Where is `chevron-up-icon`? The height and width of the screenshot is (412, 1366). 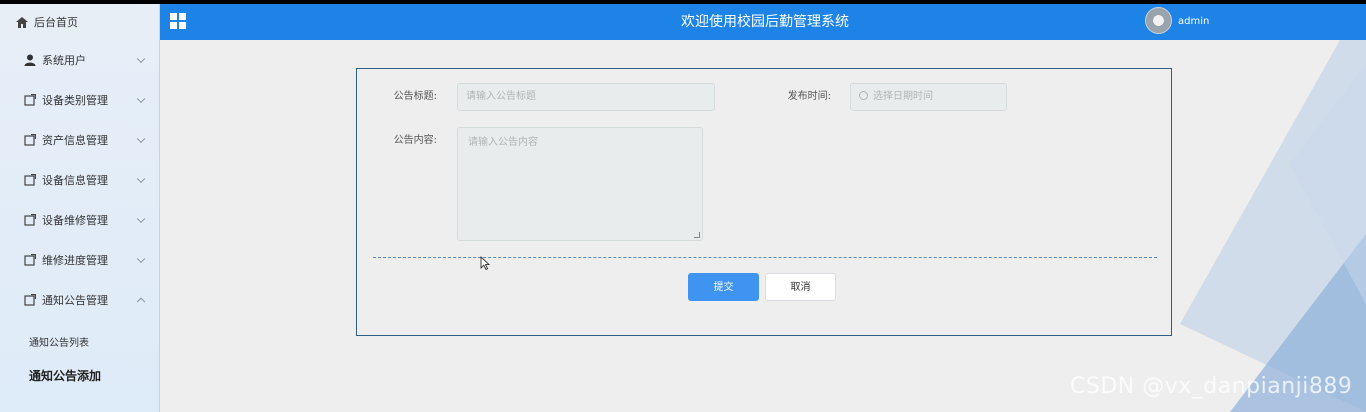 chevron-up-icon is located at coordinates (141, 302).